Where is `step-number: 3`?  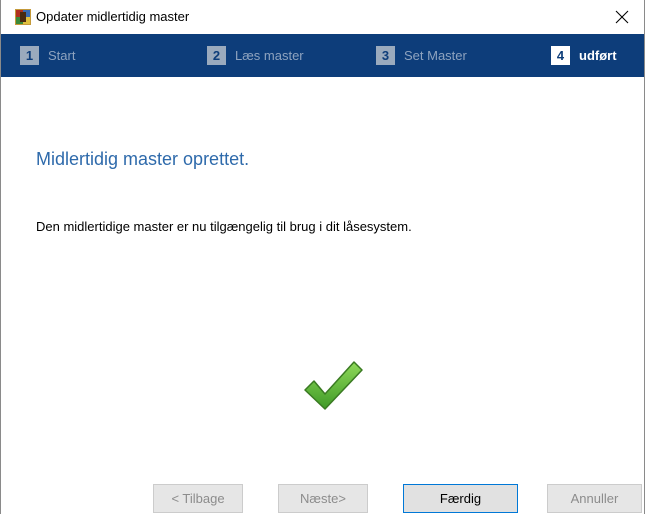 step-number: 3 is located at coordinates (385, 55).